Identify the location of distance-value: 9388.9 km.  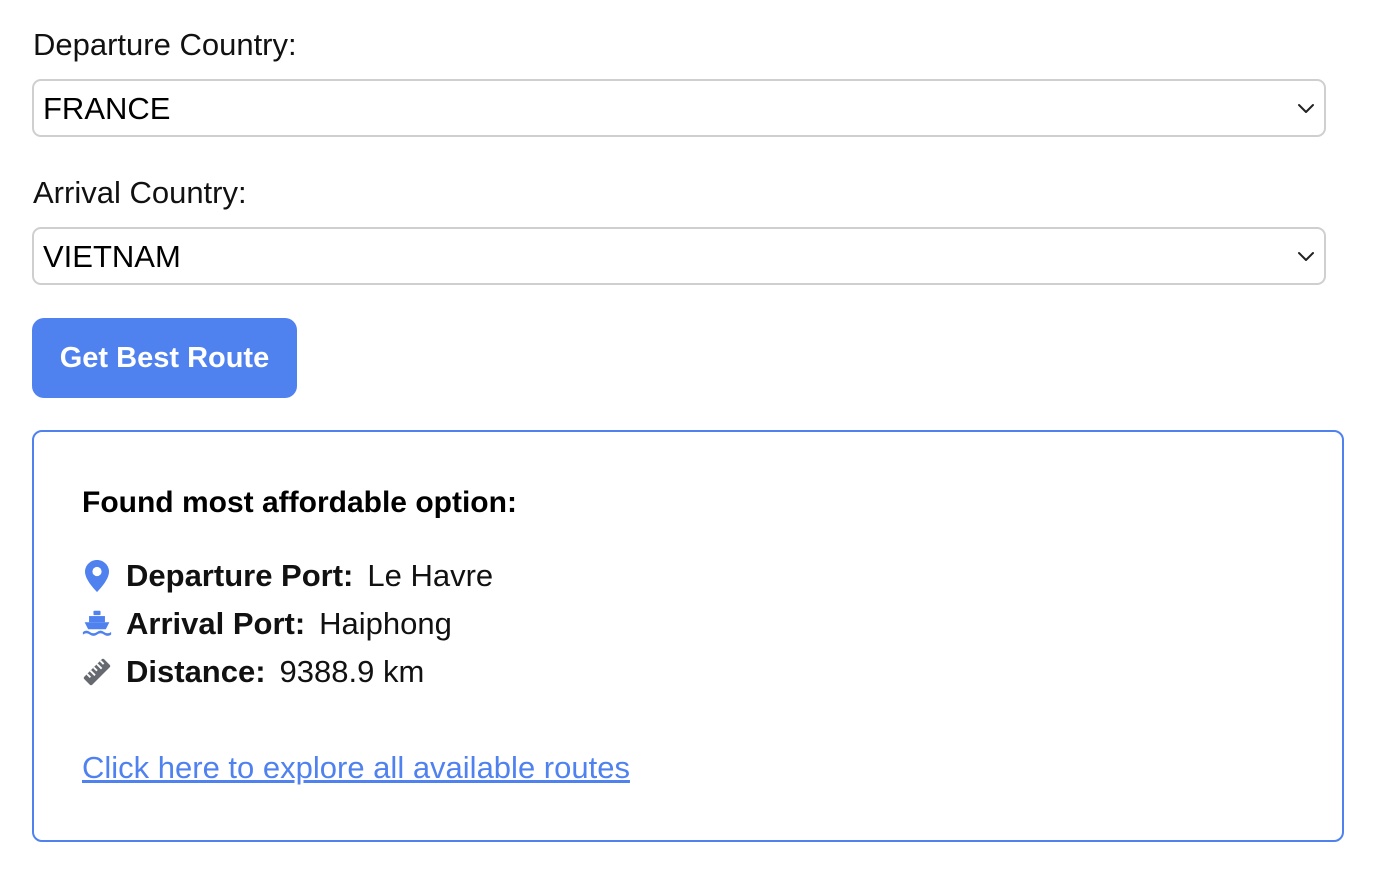
(352, 671).